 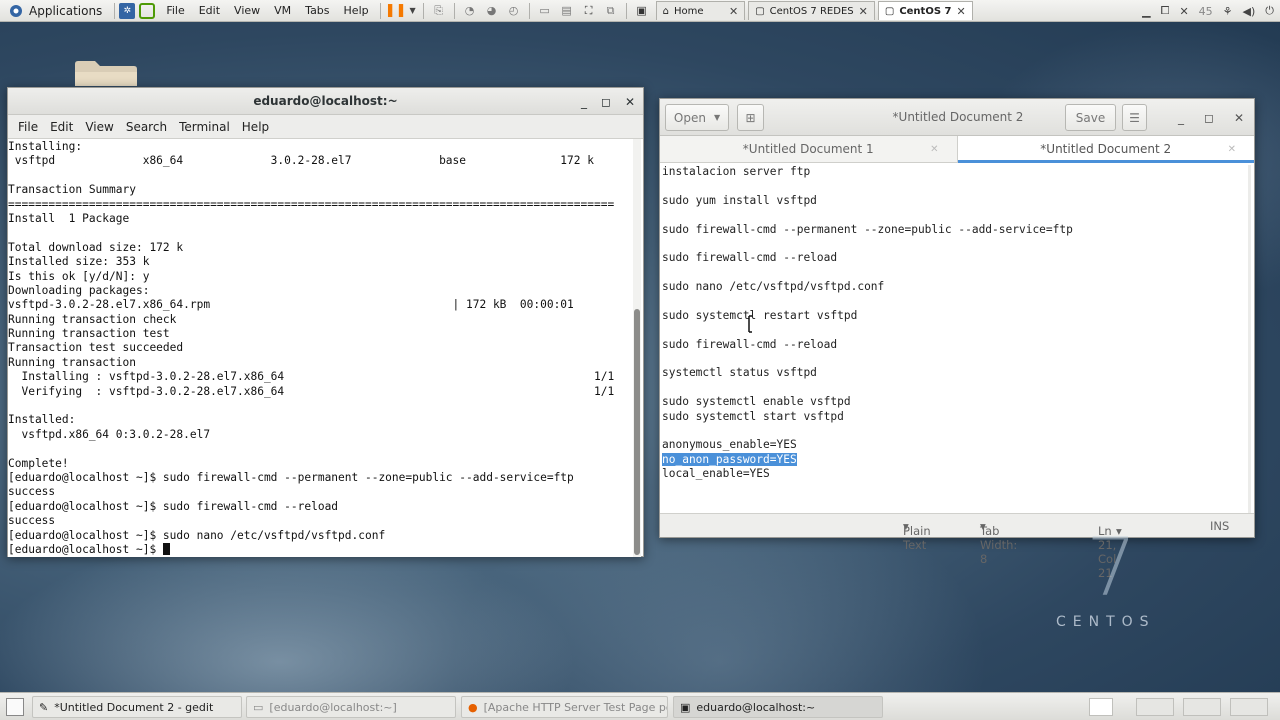 What do you see at coordinates (209, 10) in the screenshot?
I see `vm-menu-edit: Edit` at bounding box center [209, 10].